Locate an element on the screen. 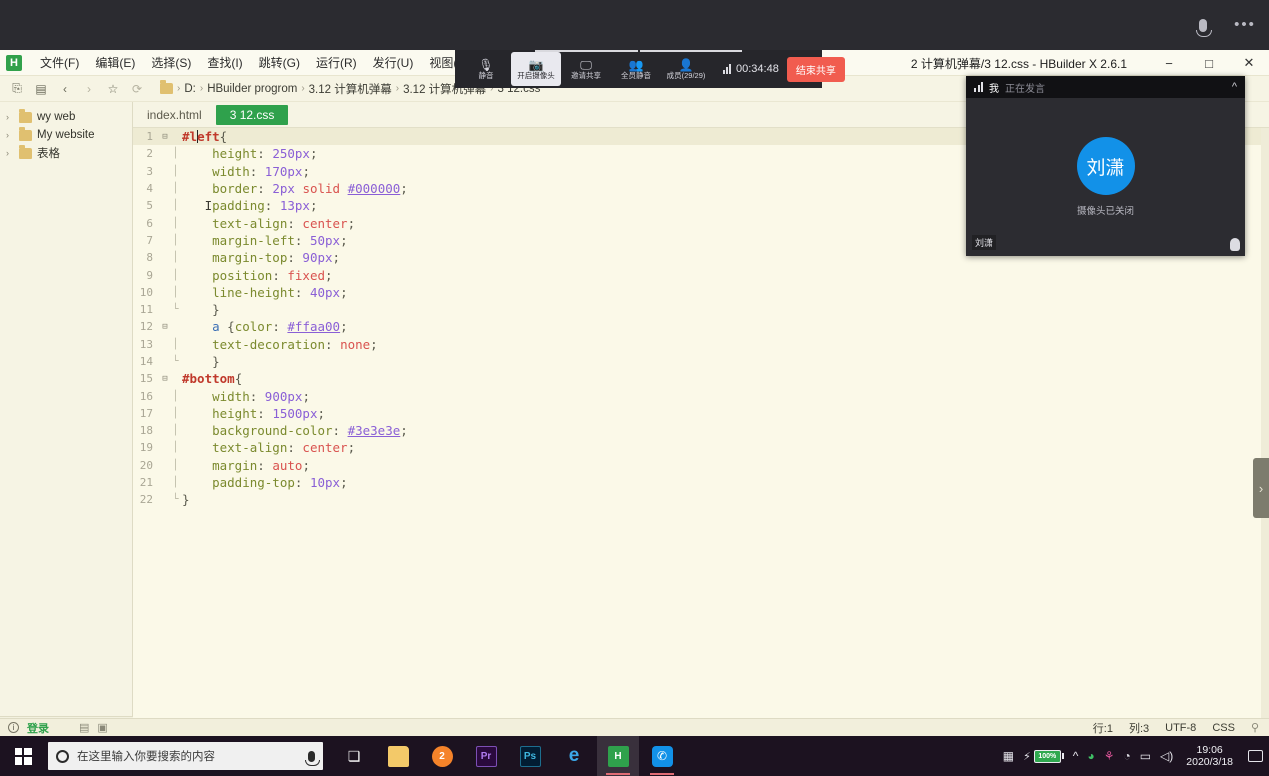  sidebar-item-wy-web: › wy web is located at coordinates (66, 117).